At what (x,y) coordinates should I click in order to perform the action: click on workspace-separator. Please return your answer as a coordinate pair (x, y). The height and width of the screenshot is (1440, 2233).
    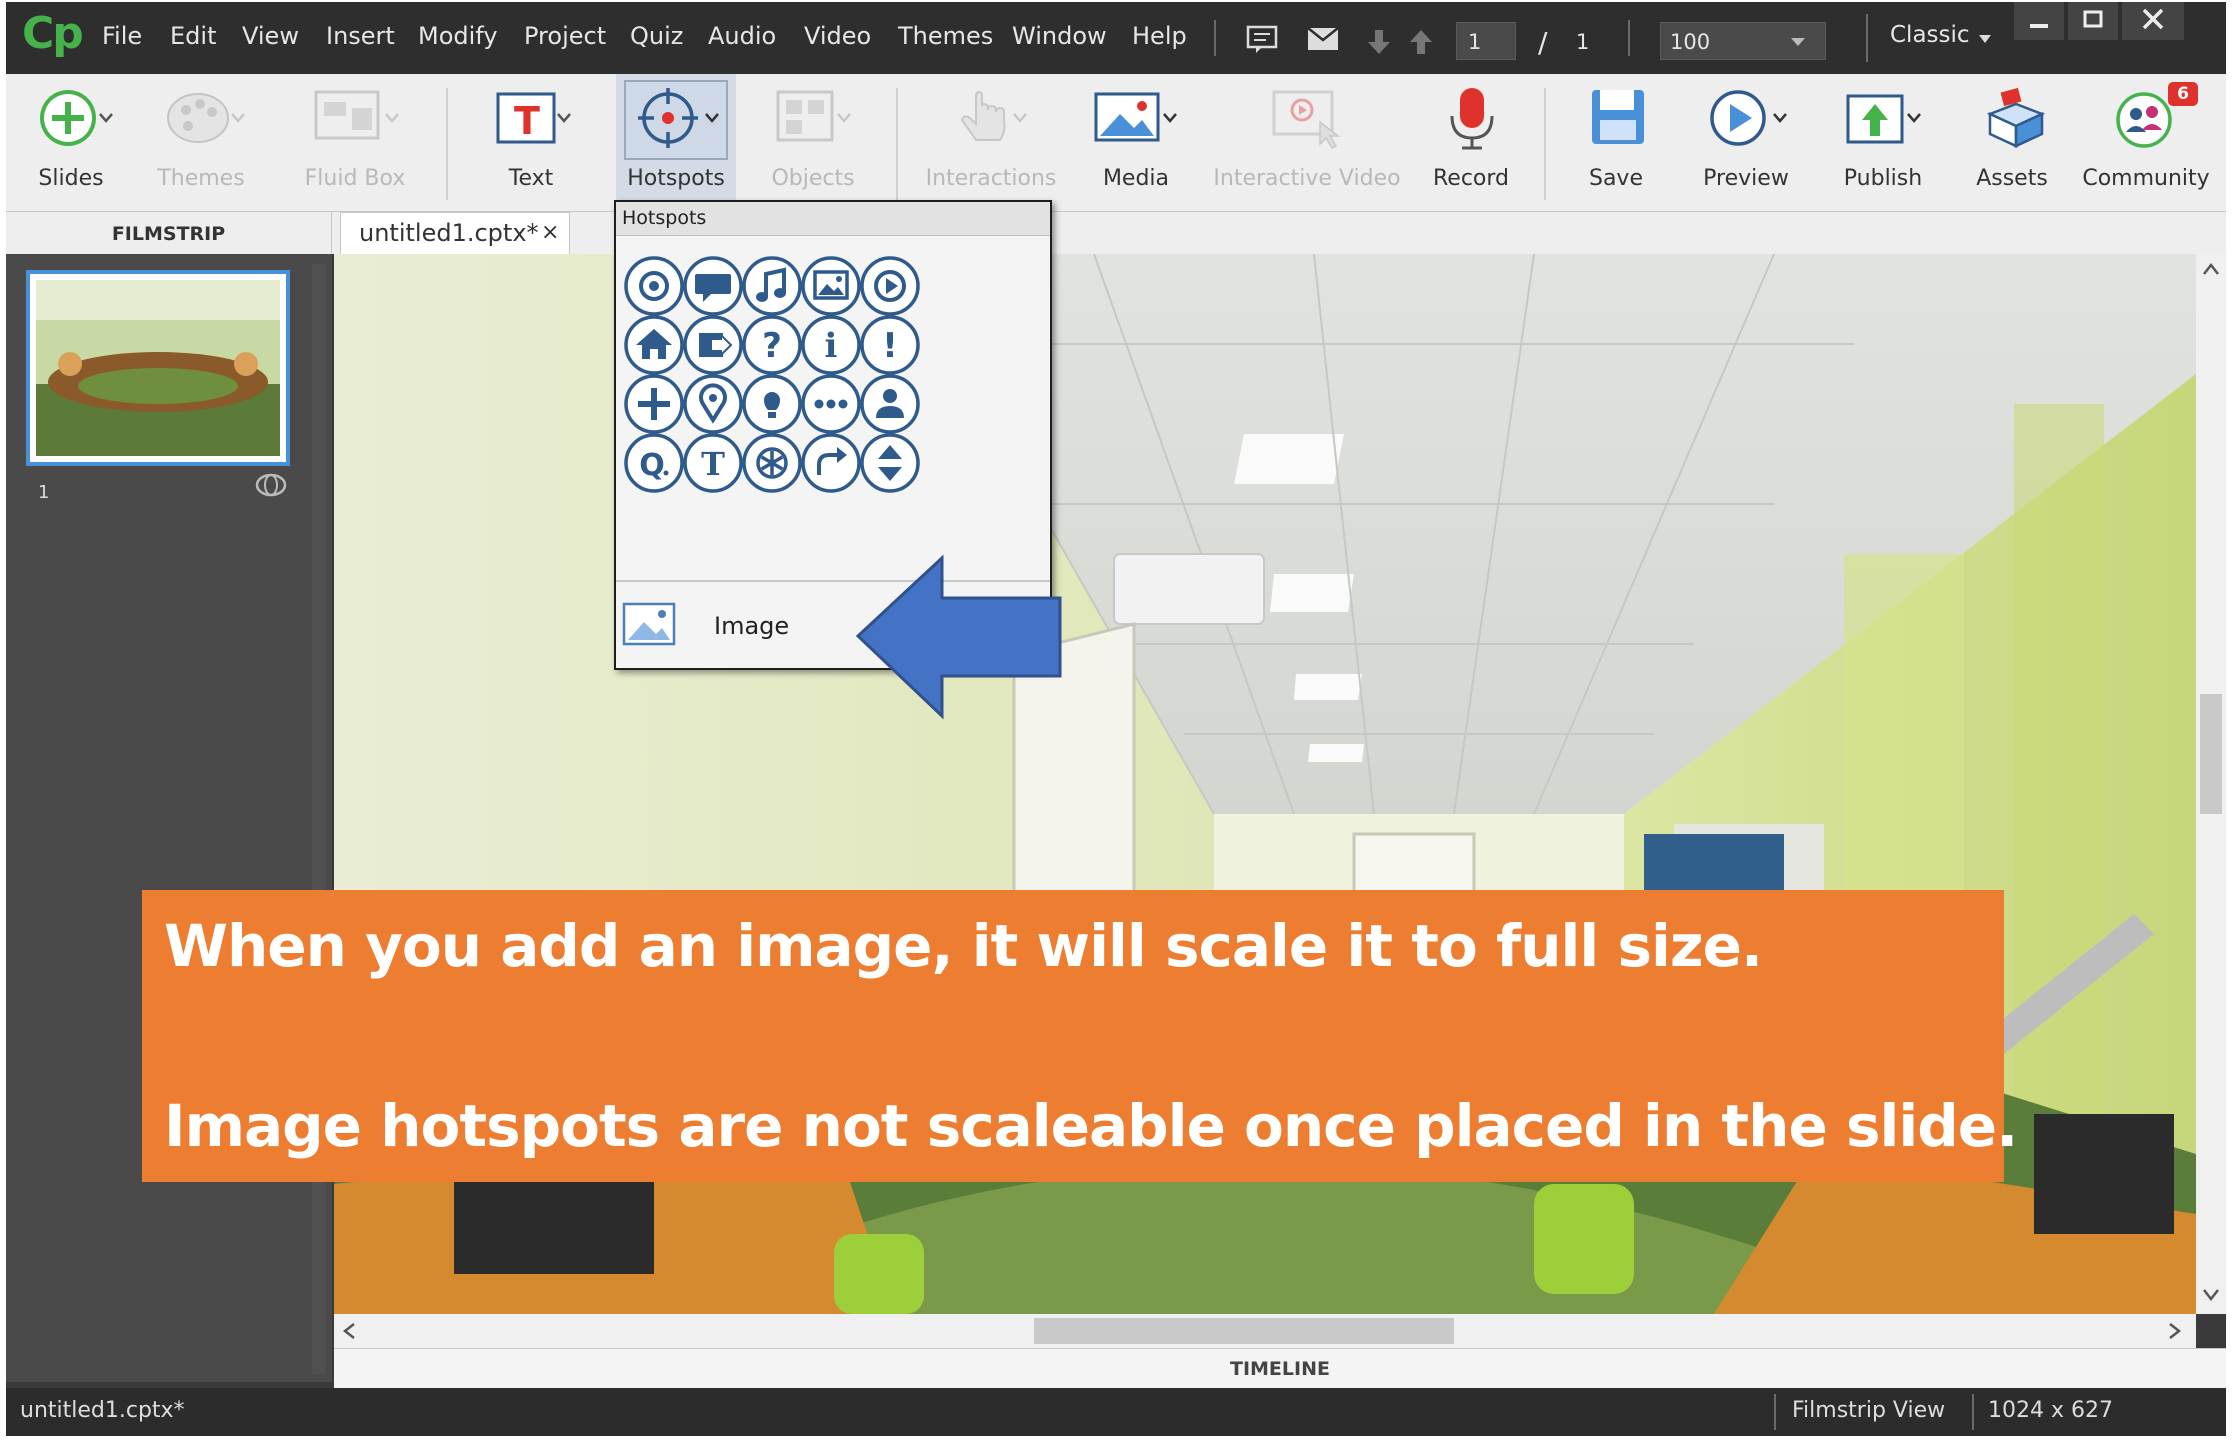
    Looking at the image, I should click on (1867, 38).